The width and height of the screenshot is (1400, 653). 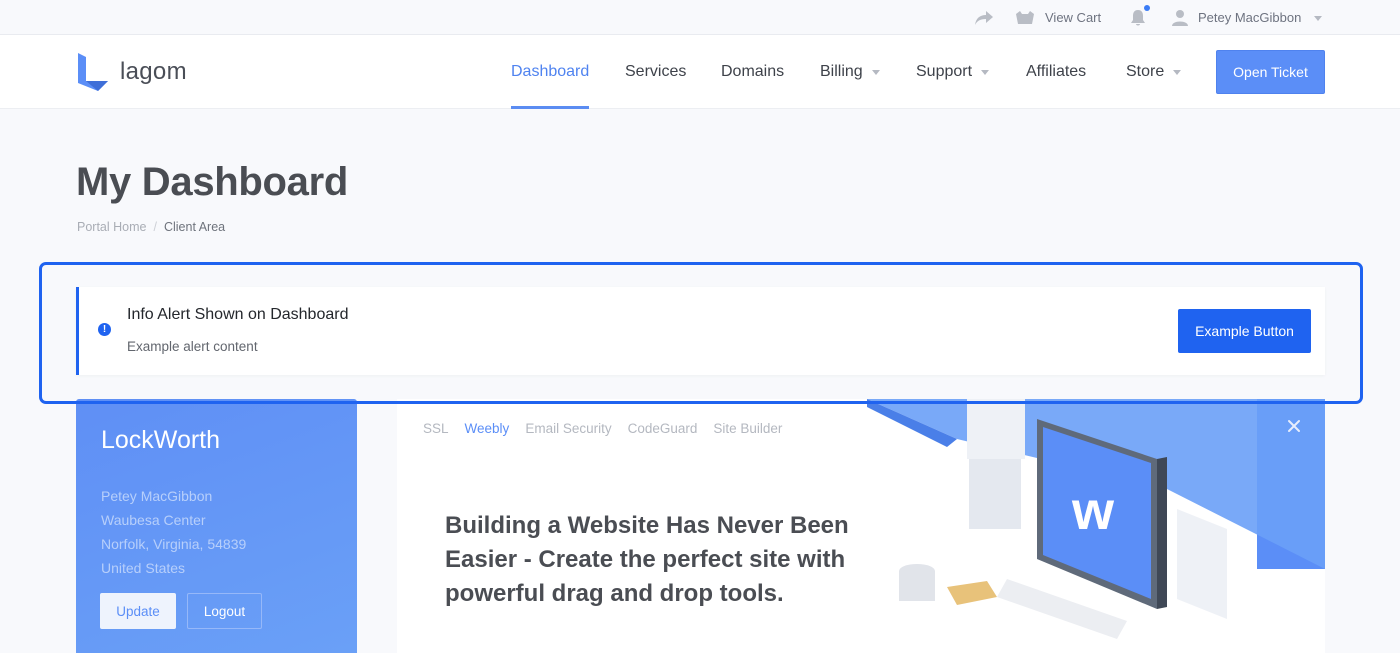 What do you see at coordinates (111, 227) in the screenshot?
I see `breadcrumb-portal-home: Portal Home` at bounding box center [111, 227].